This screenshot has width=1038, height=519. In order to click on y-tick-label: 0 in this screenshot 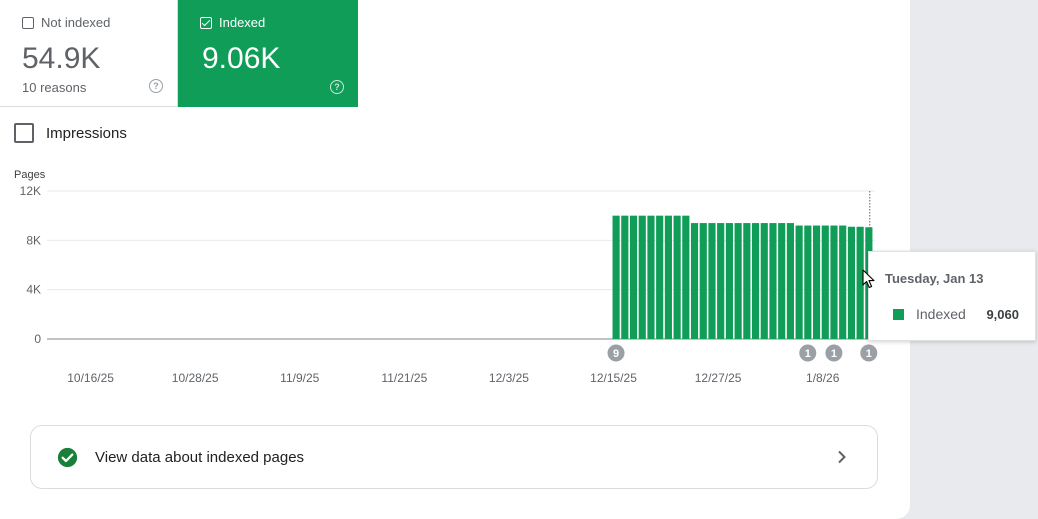, I will do `click(37, 339)`.